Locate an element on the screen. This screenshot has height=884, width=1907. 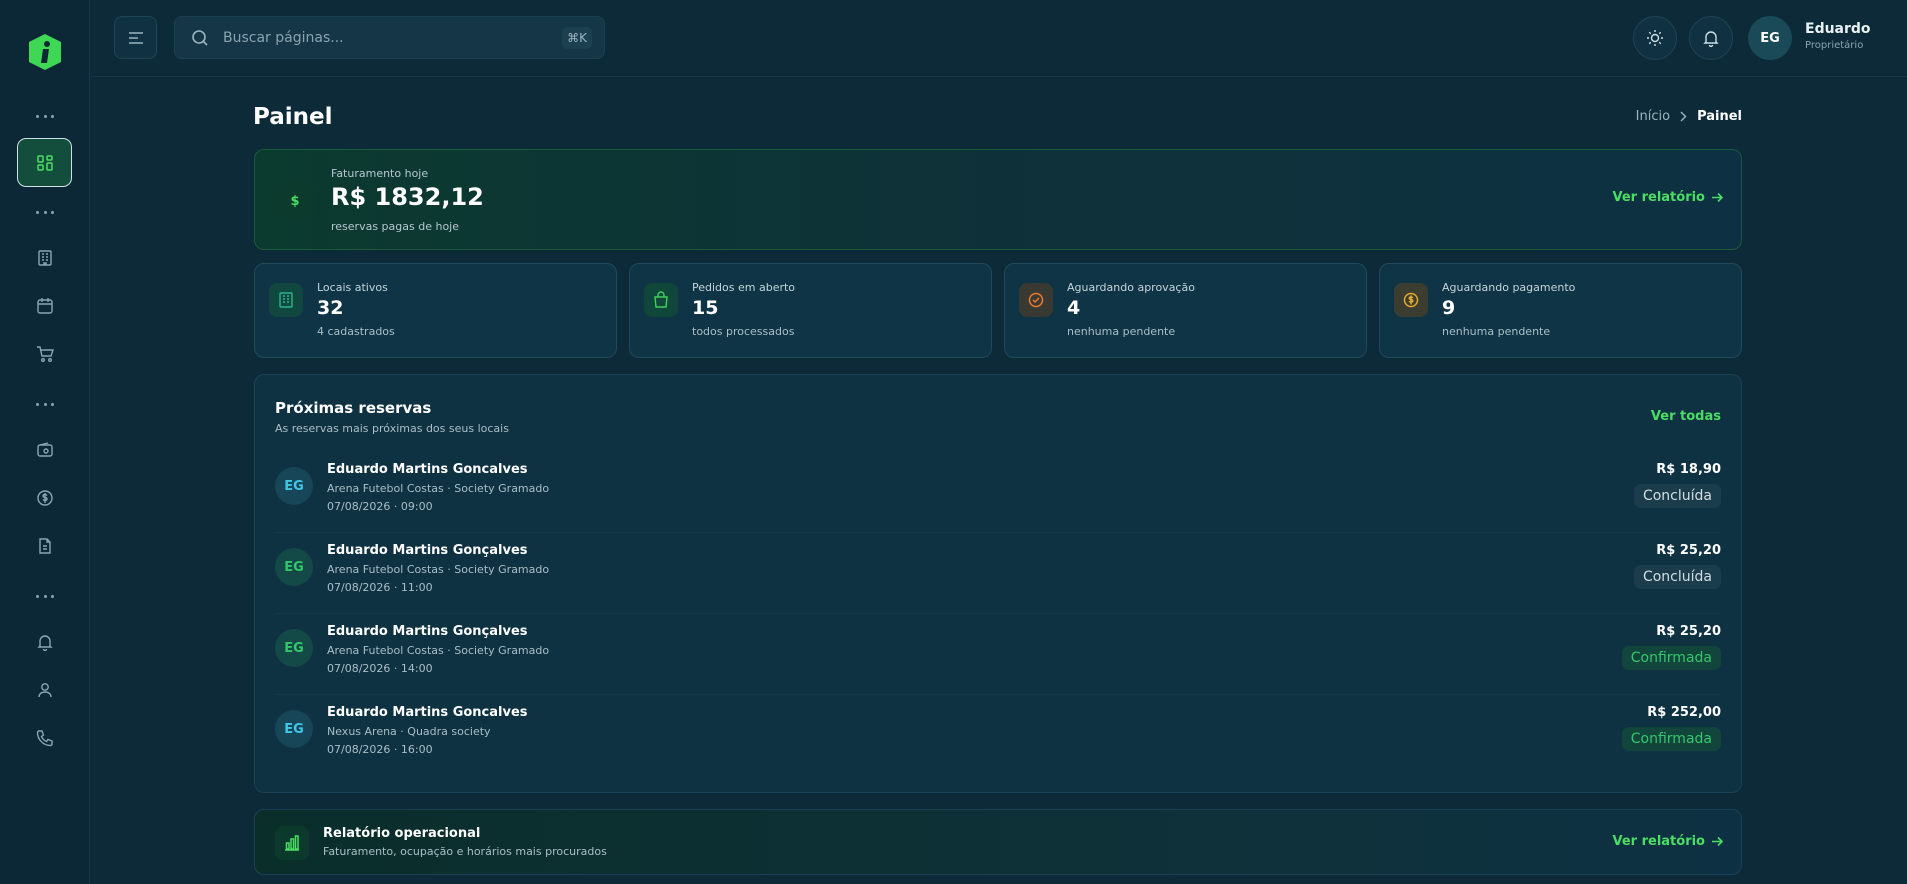
stat-label: Aguardando aprovação is located at coordinates (1131, 287).